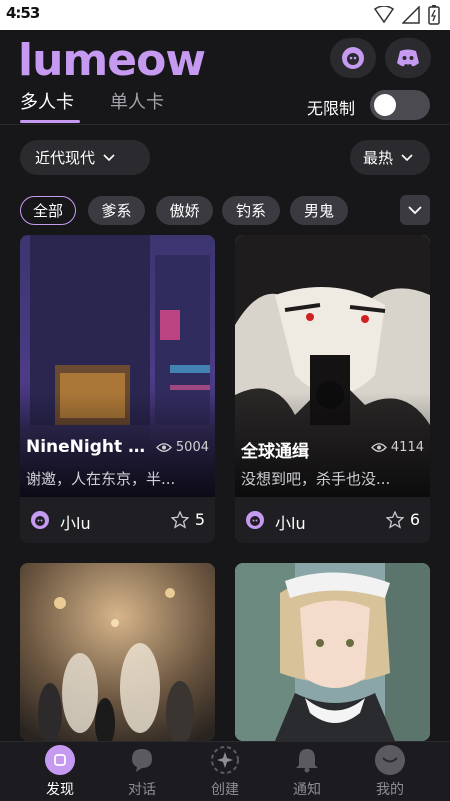 This screenshot has height=801, width=450. I want to click on tab-multi-card: 多人卡, so click(47, 101).